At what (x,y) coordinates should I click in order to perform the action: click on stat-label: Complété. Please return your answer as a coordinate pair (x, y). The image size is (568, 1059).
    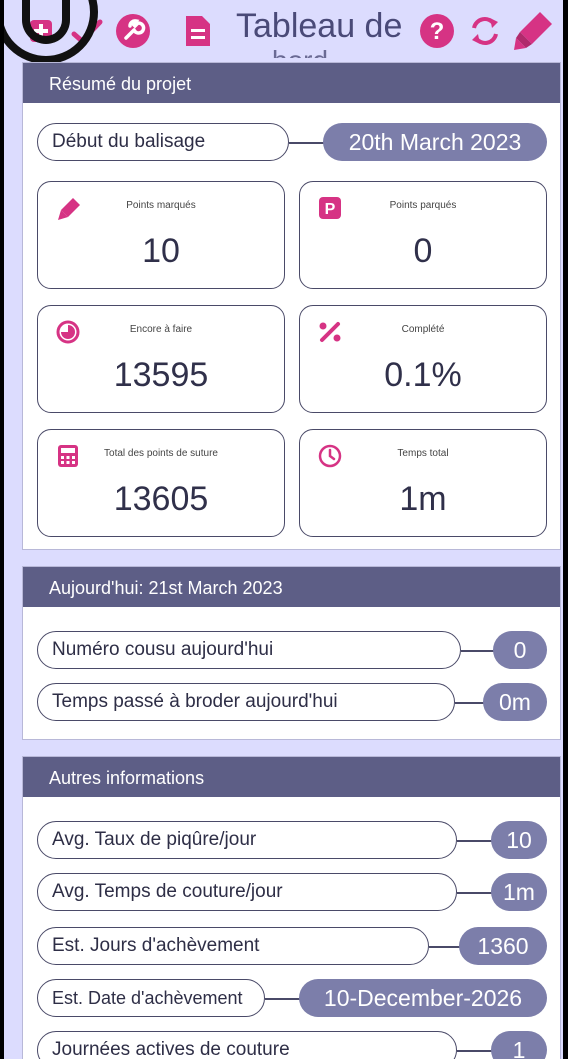
    Looking at the image, I should click on (423, 329).